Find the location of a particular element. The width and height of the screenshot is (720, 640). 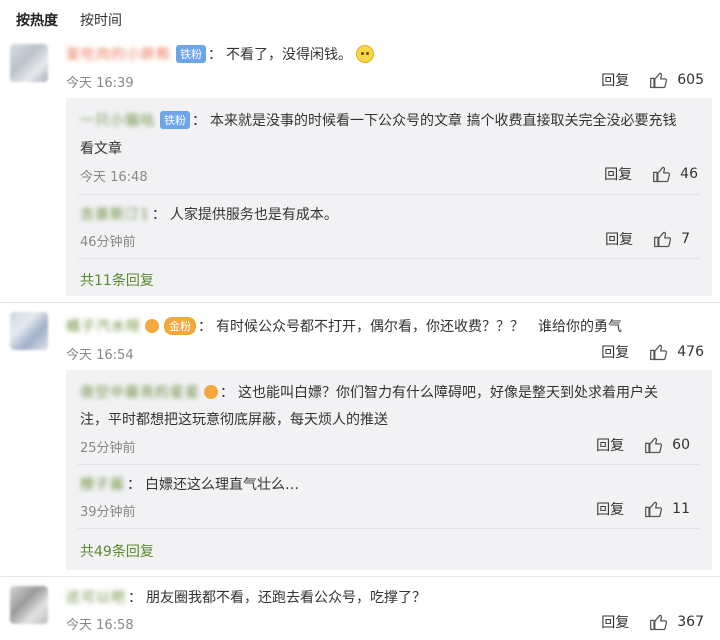

like-count: 46 is located at coordinates (689, 174).